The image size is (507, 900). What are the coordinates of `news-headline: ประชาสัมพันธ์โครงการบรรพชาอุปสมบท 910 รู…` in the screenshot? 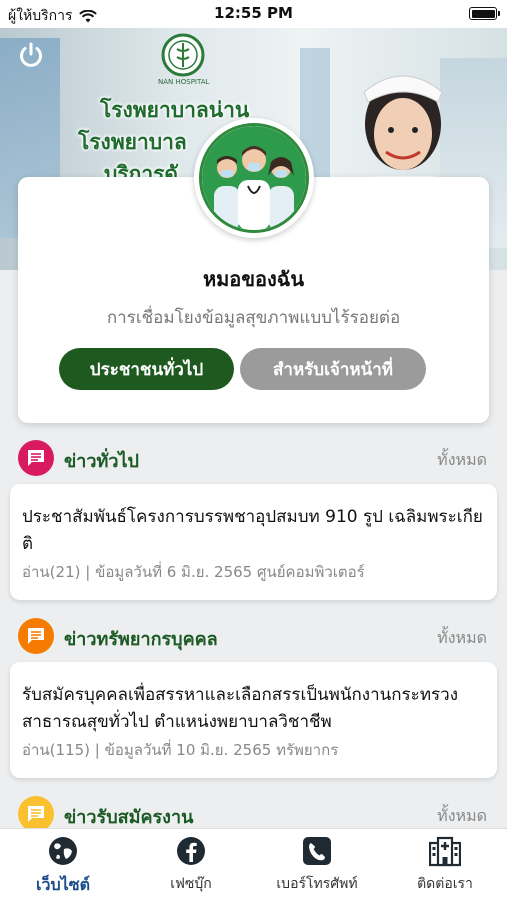 It's located at (252, 530).